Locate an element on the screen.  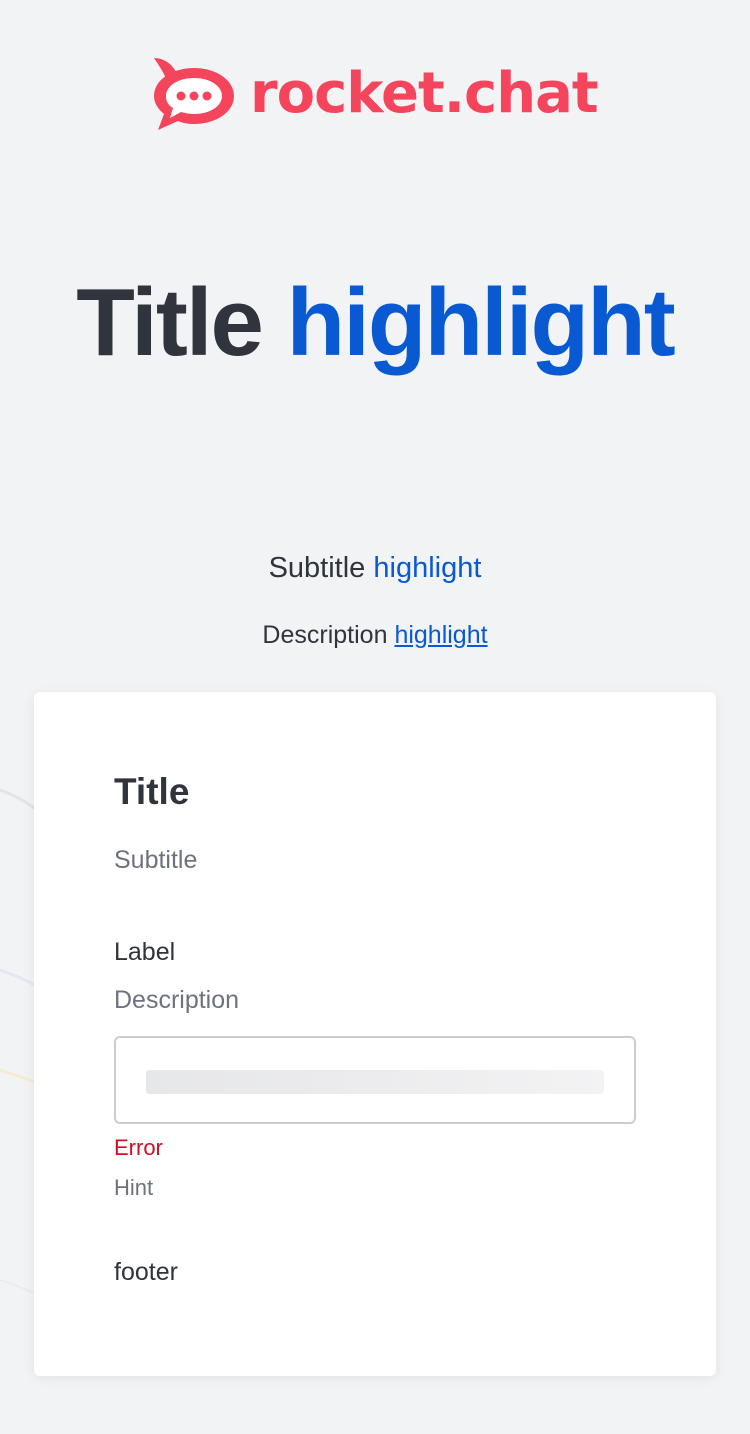
hero-description-link: highlight is located at coordinates (440, 635).